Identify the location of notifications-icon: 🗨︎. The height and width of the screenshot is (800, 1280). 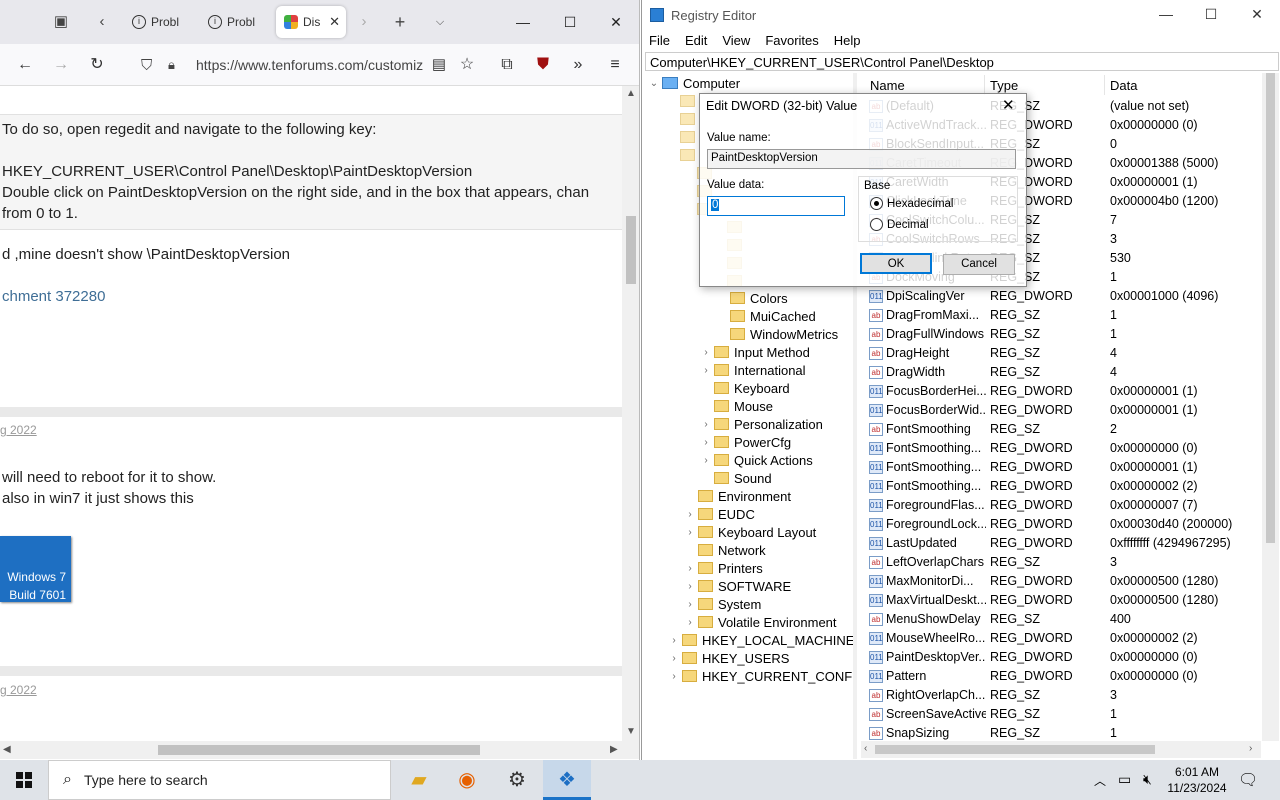
(1248, 780).